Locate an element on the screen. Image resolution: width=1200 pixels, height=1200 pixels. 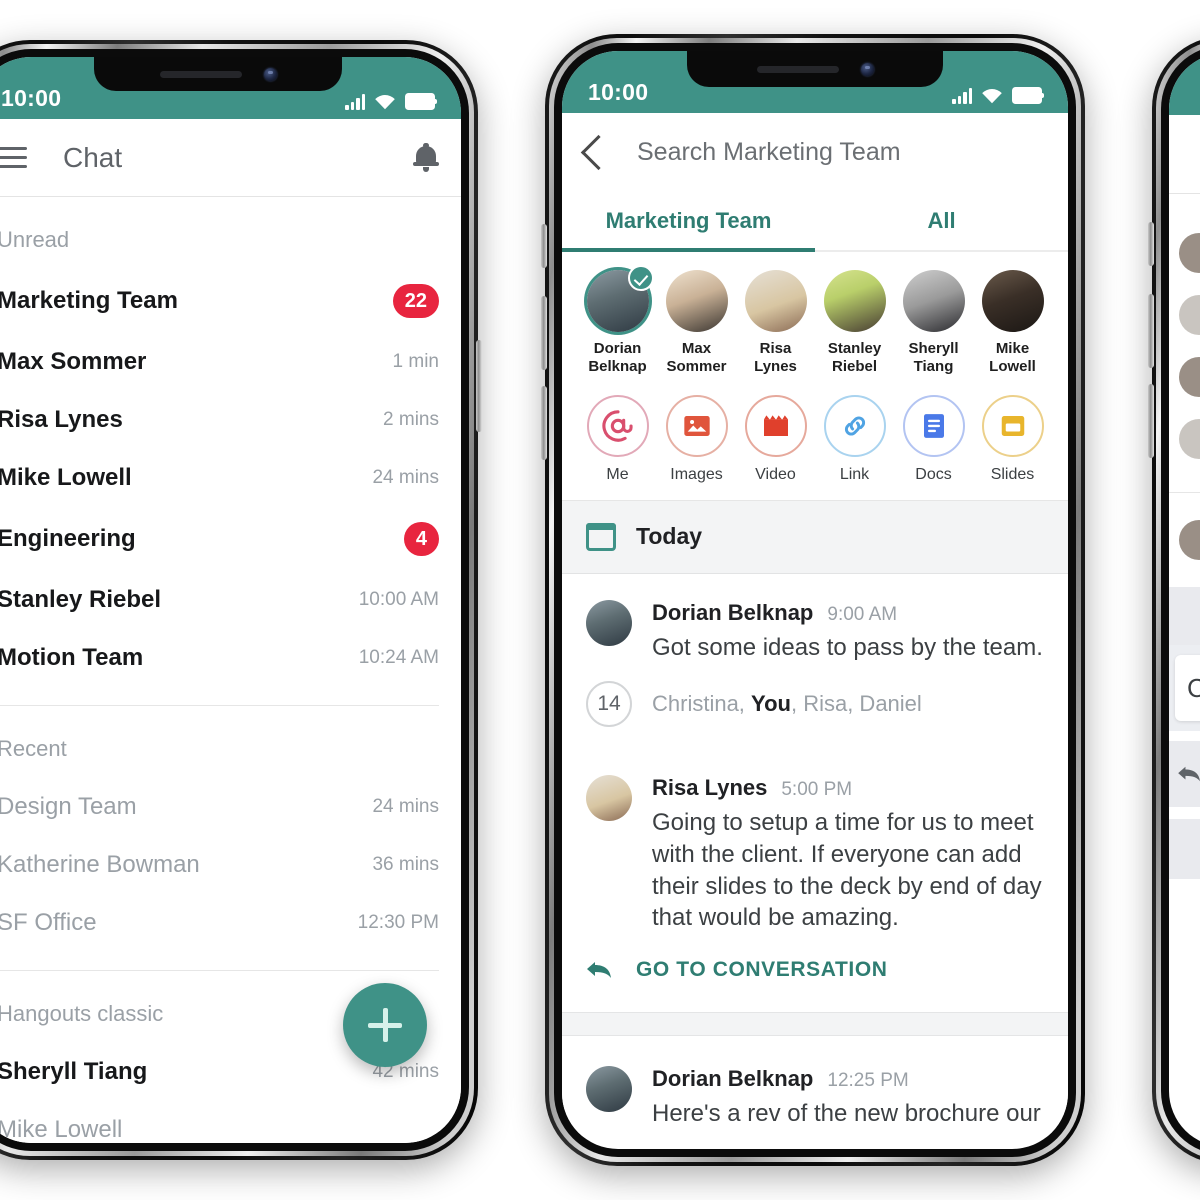
person-chip: Risa Lynes is located at coordinates (775, 323).